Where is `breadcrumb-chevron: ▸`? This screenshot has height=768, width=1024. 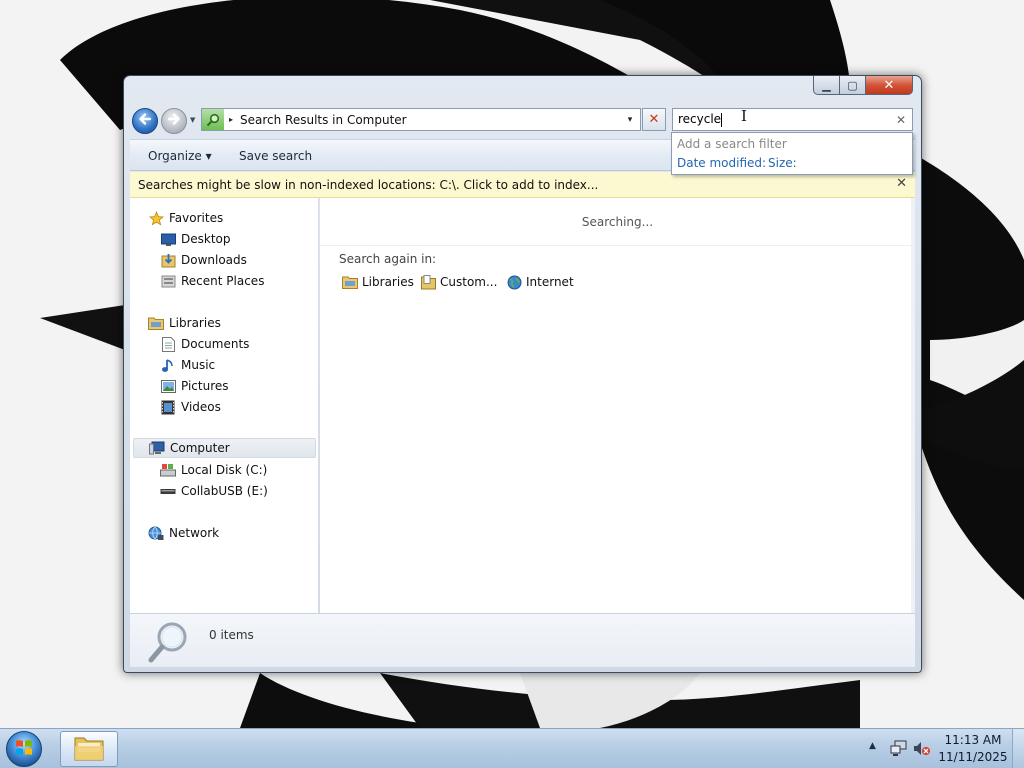
breadcrumb-chevron: ▸ is located at coordinates (231, 119).